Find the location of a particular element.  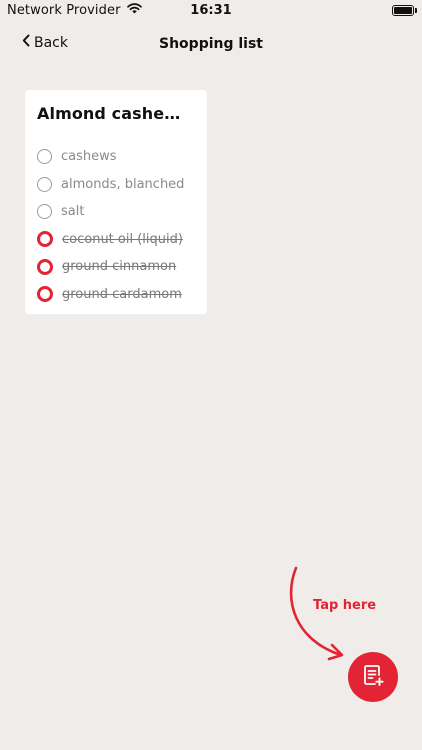

curved-arrow-icon is located at coordinates (316, 613).